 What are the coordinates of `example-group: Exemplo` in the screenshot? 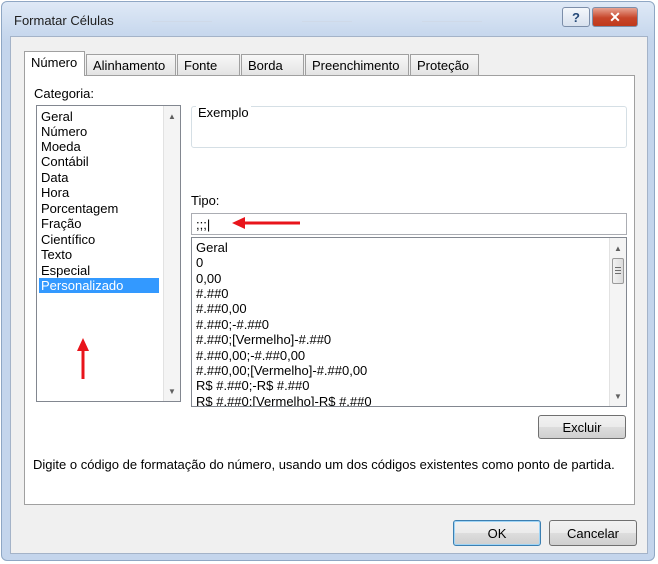 It's located at (409, 126).